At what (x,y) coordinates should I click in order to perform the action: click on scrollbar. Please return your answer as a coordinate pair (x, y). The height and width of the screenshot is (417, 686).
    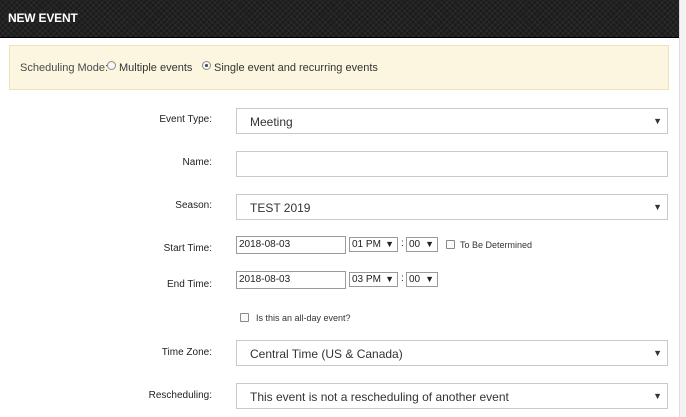
    Looking at the image, I should click on (682, 208).